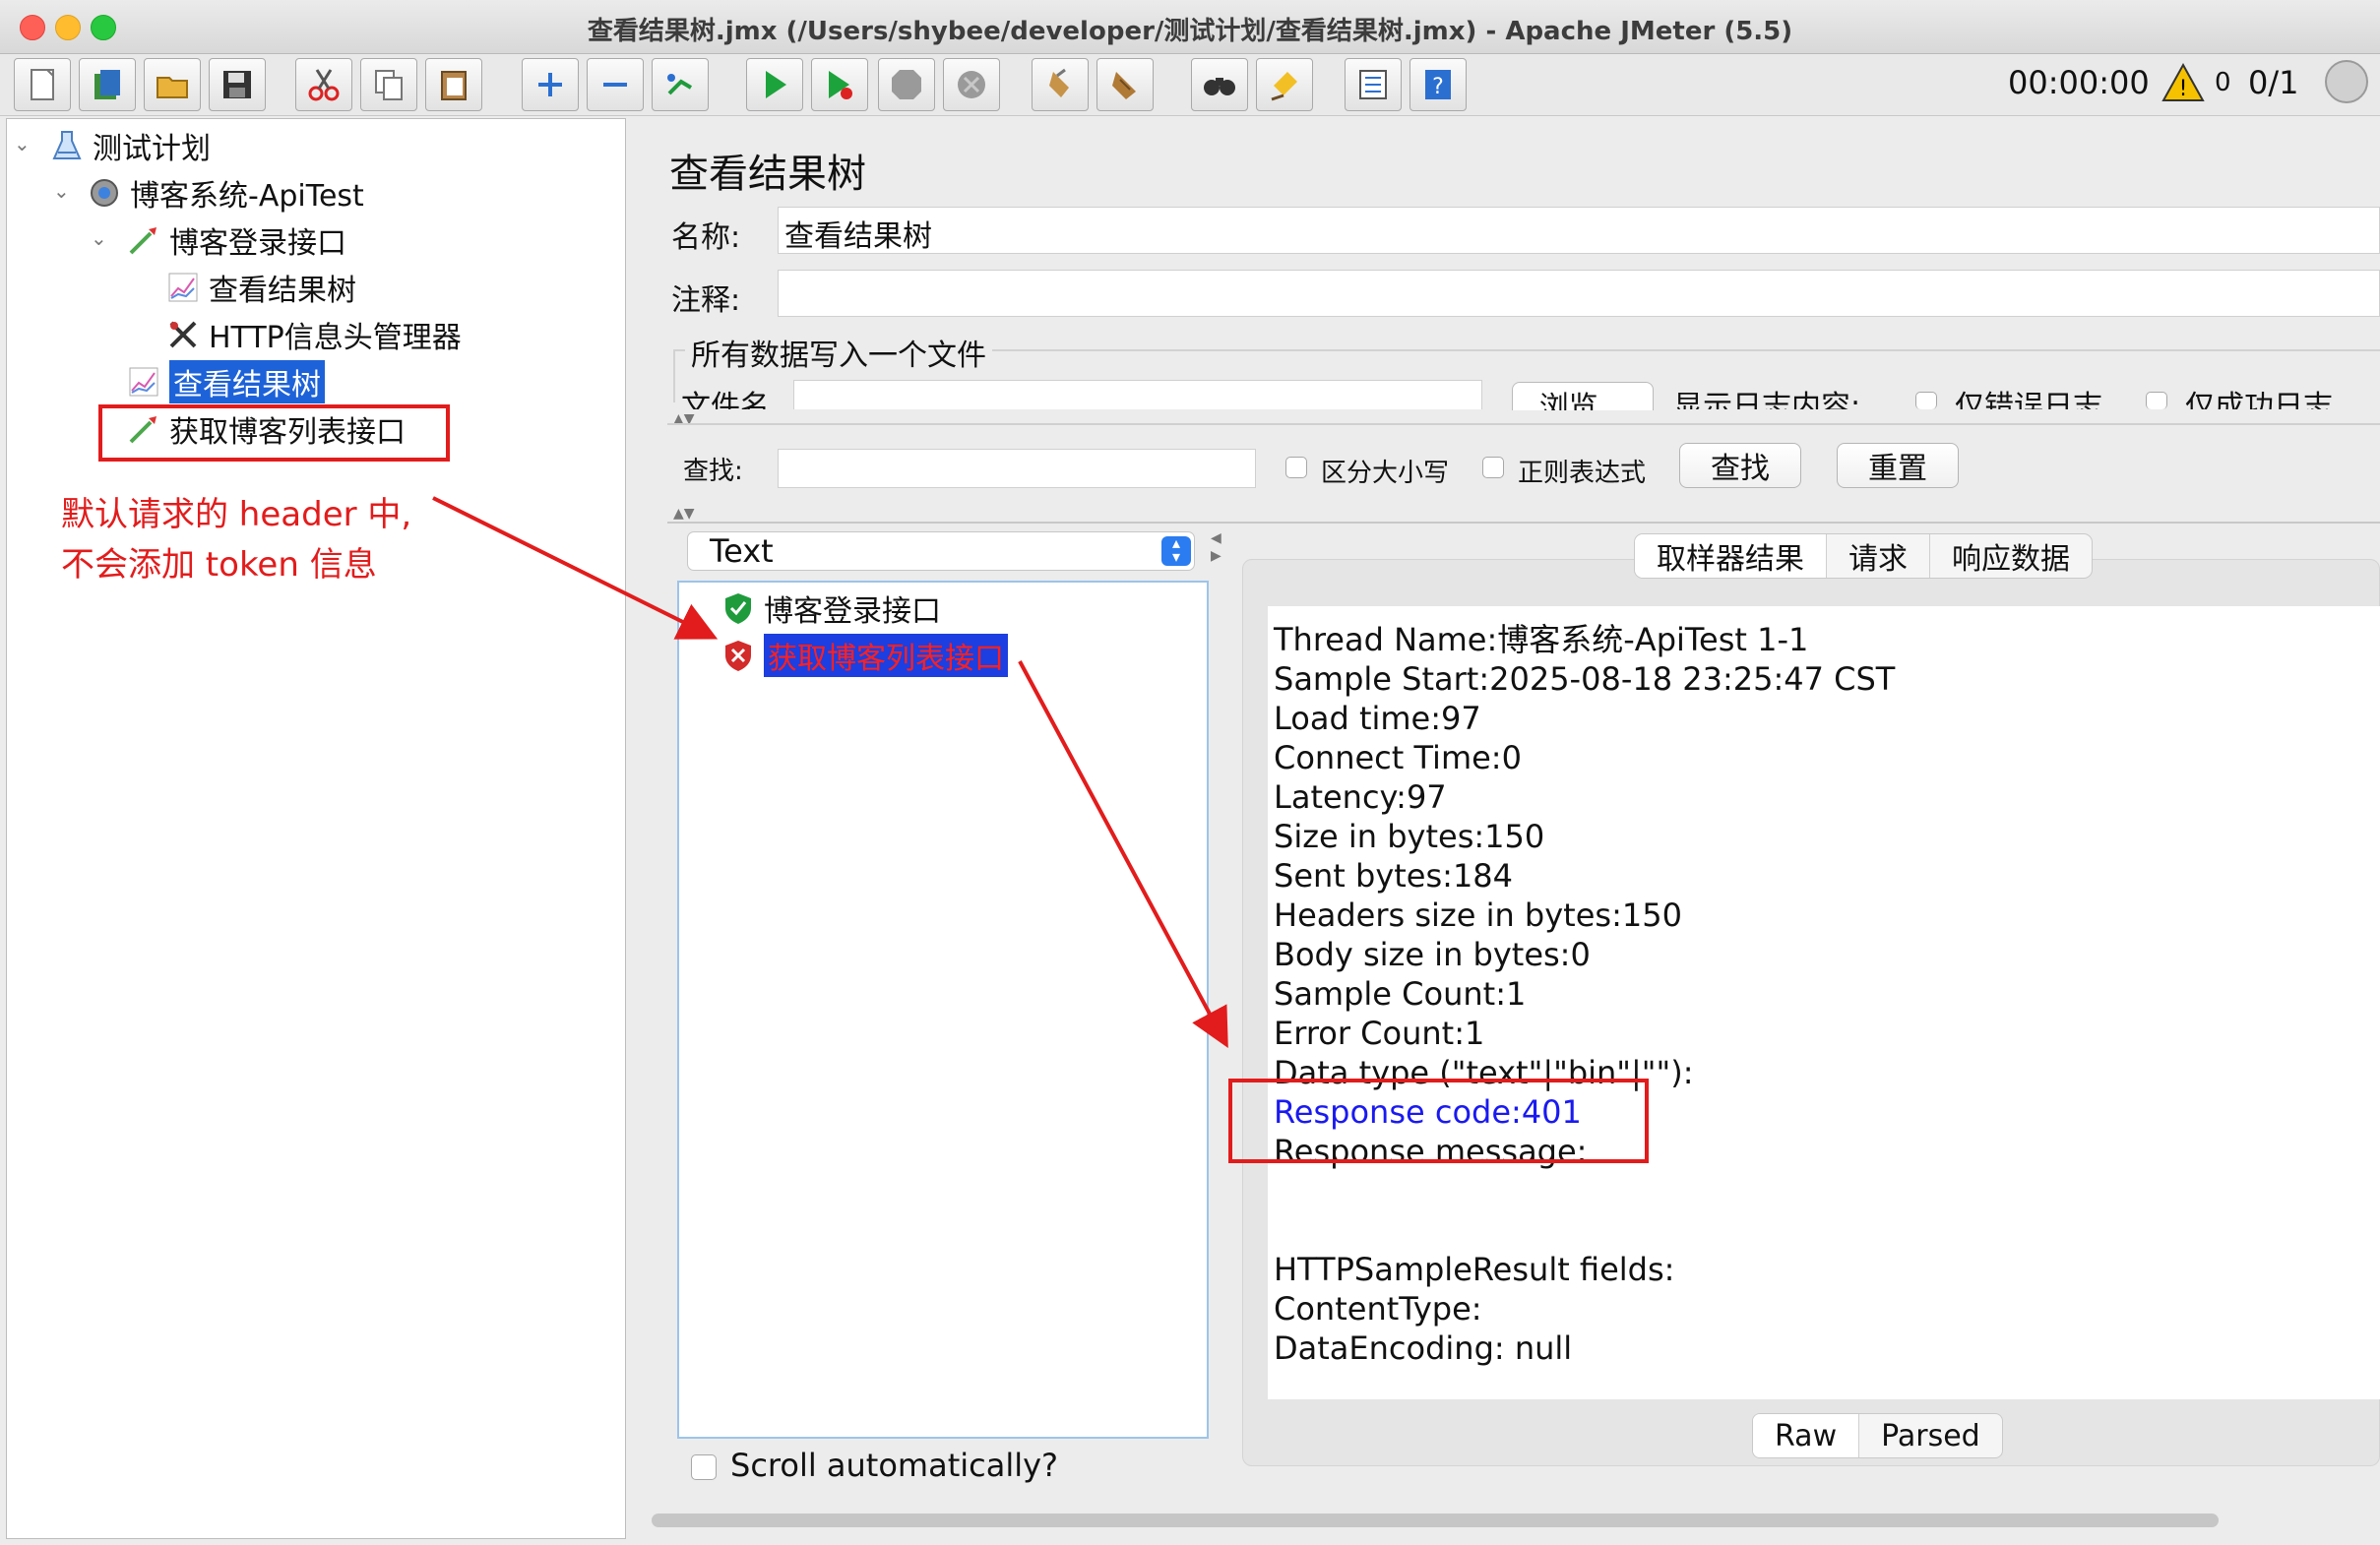 The width and height of the screenshot is (2380, 1545). I want to click on open-button, so click(172, 84).